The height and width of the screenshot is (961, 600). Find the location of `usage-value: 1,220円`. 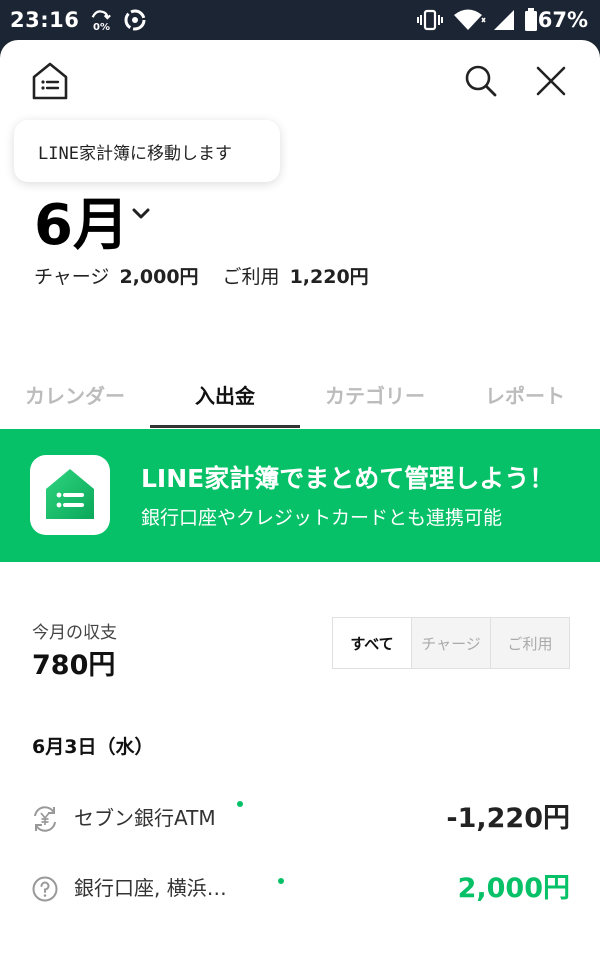

usage-value: 1,220円 is located at coordinates (329, 277).